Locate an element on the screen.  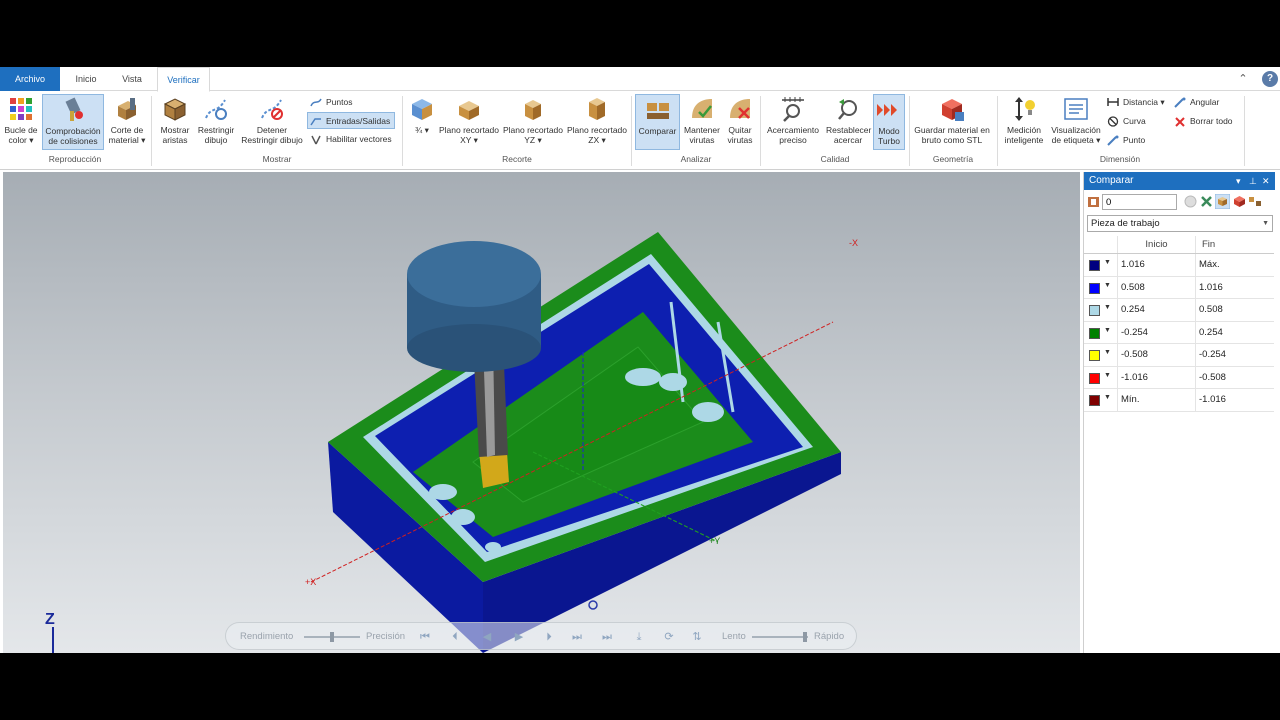
stock-cut-button: Corte de material ▾ is located at coordinates (127, 122).